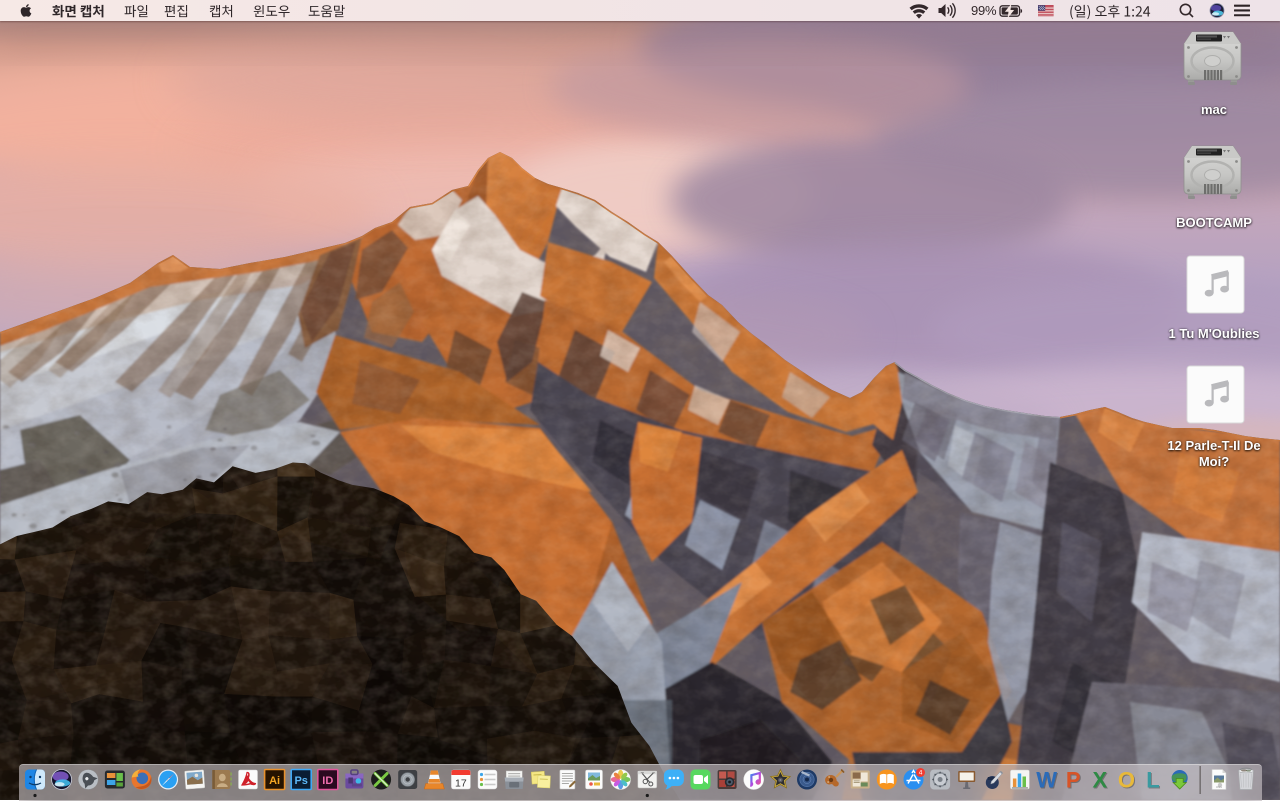  What do you see at coordinates (1099, 780) in the screenshot?
I see `svg-text: X` at bounding box center [1099, 780].